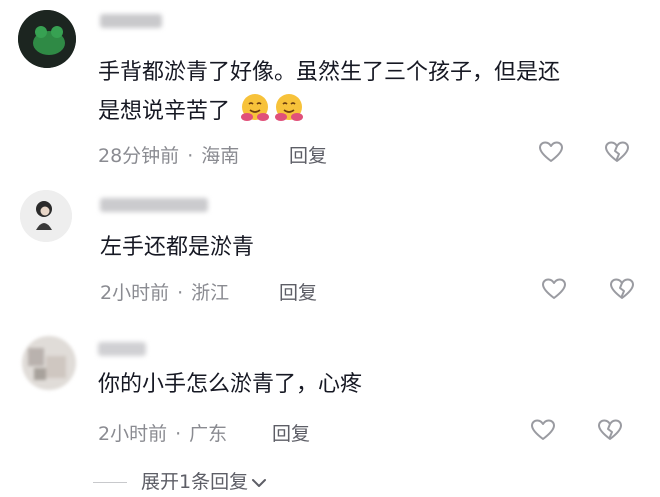 This screenshot has height=497, width=660. Describe the element at coordinates (195, 482) in the screenshot. I see `expand-replies-label: 展开1条回复` at that location.